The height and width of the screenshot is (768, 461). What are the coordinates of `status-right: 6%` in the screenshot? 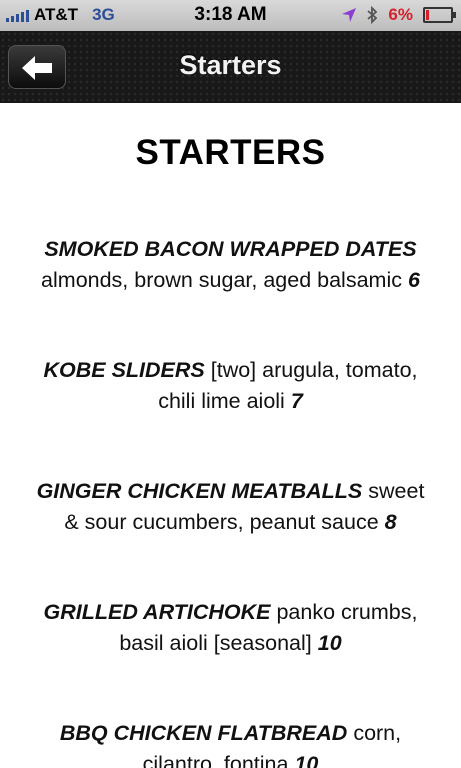 It's located at (398, 15).